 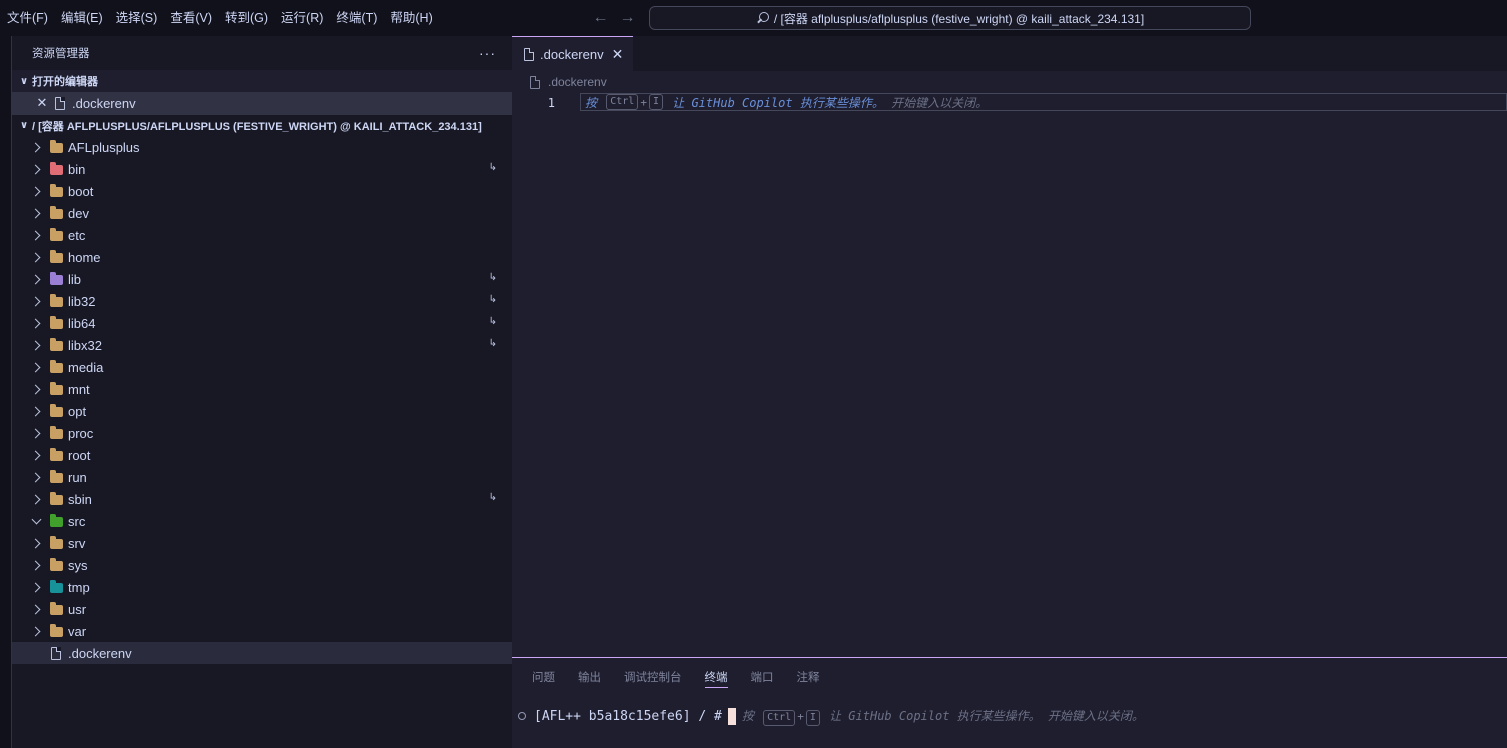 What do you see at coordinates (716, 677) in the screenshot?
I see `tab-terminal: 终端` at bounding box center [716, 677].